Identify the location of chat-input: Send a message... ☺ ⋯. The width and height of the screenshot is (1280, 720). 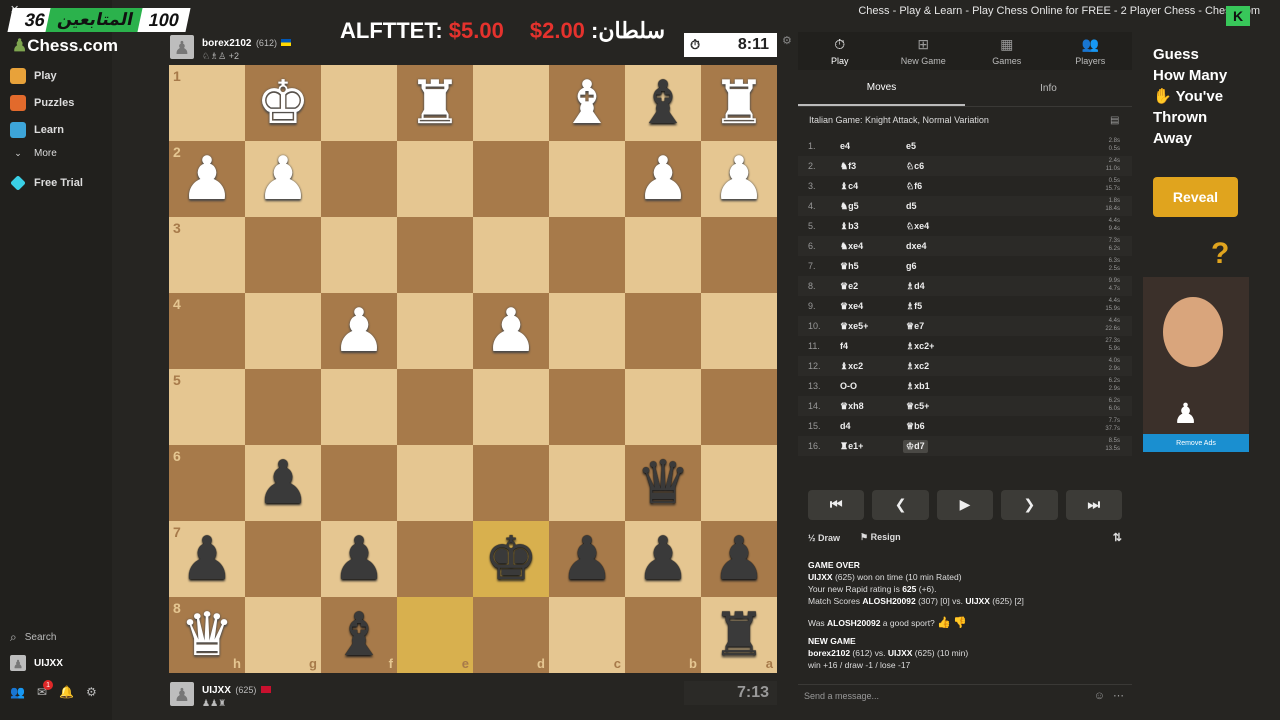
(965, 695).